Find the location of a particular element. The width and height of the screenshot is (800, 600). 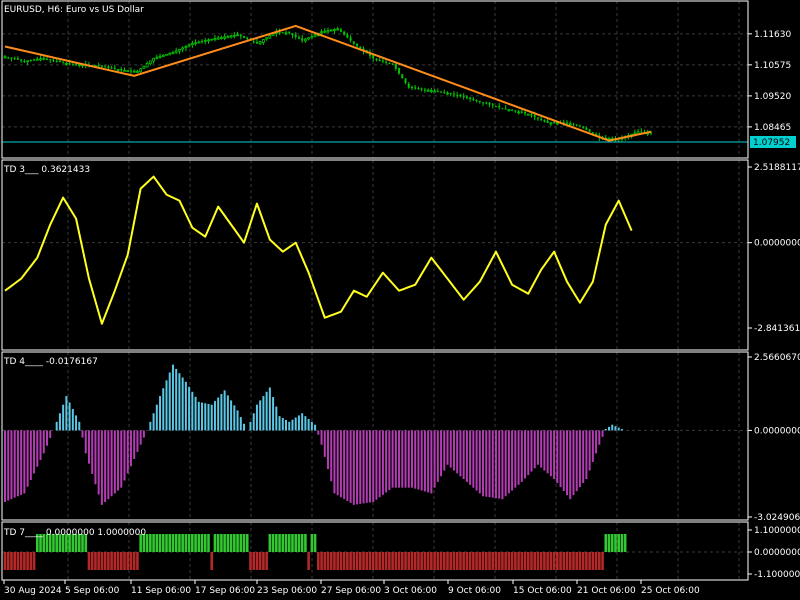

td7-title: TD 7____ 0.0000000 1.0000000 is located at coordinates (74, 533).